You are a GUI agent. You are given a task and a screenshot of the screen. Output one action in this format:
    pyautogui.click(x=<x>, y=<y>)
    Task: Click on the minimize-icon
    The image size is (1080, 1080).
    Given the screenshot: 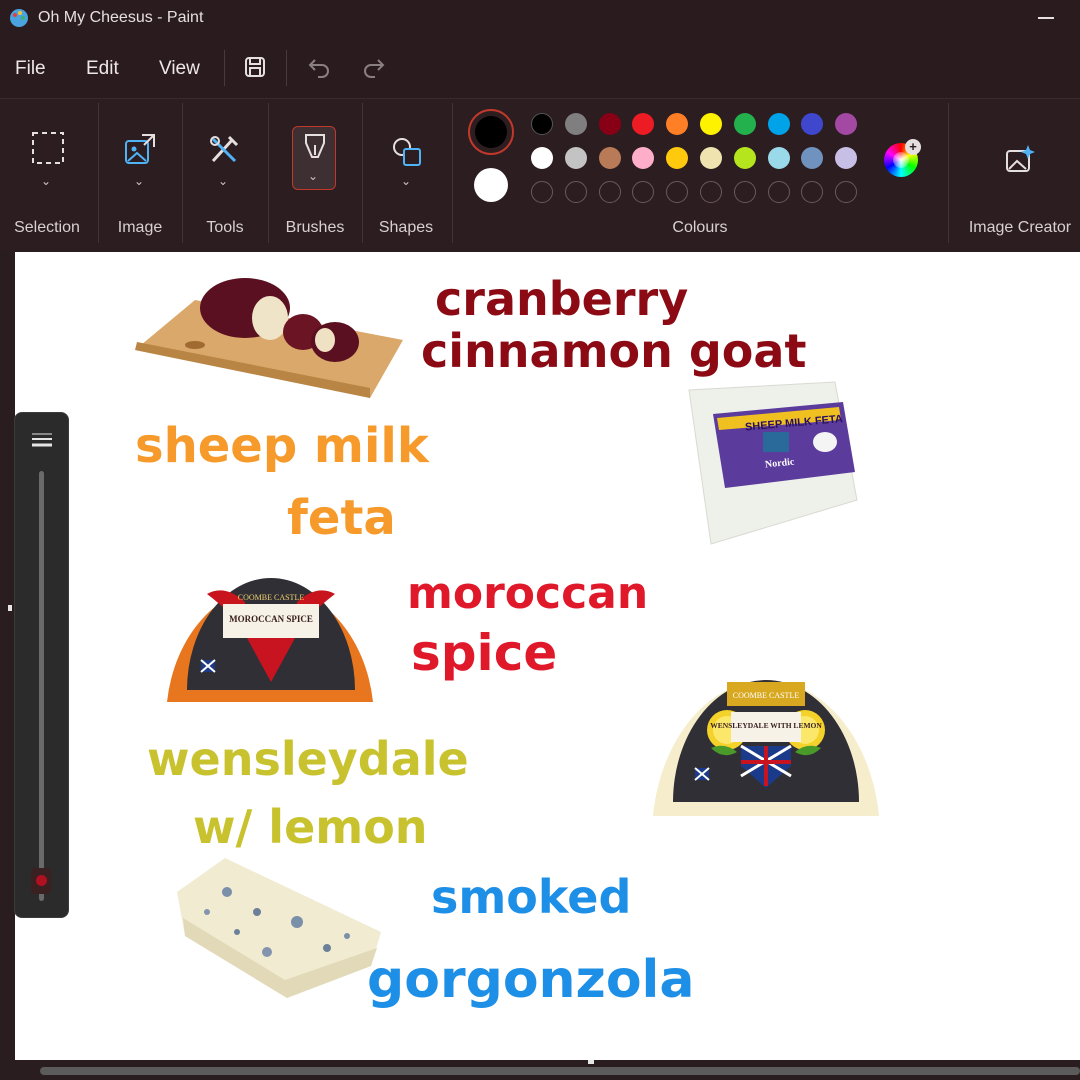 What is the action you would take?
    pyautogui.click(x=1046, y=18)
    